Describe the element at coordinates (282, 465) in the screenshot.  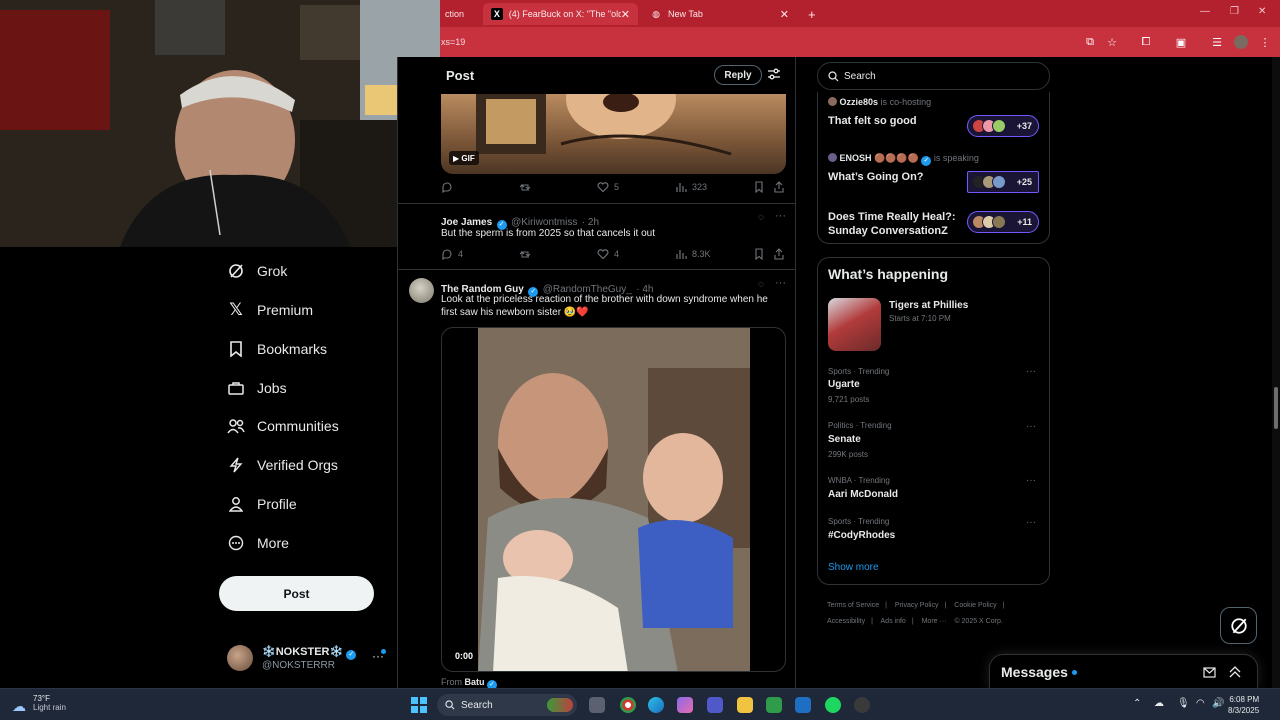
I see `nav-verified-orgs: Verified Orgs` at that location.